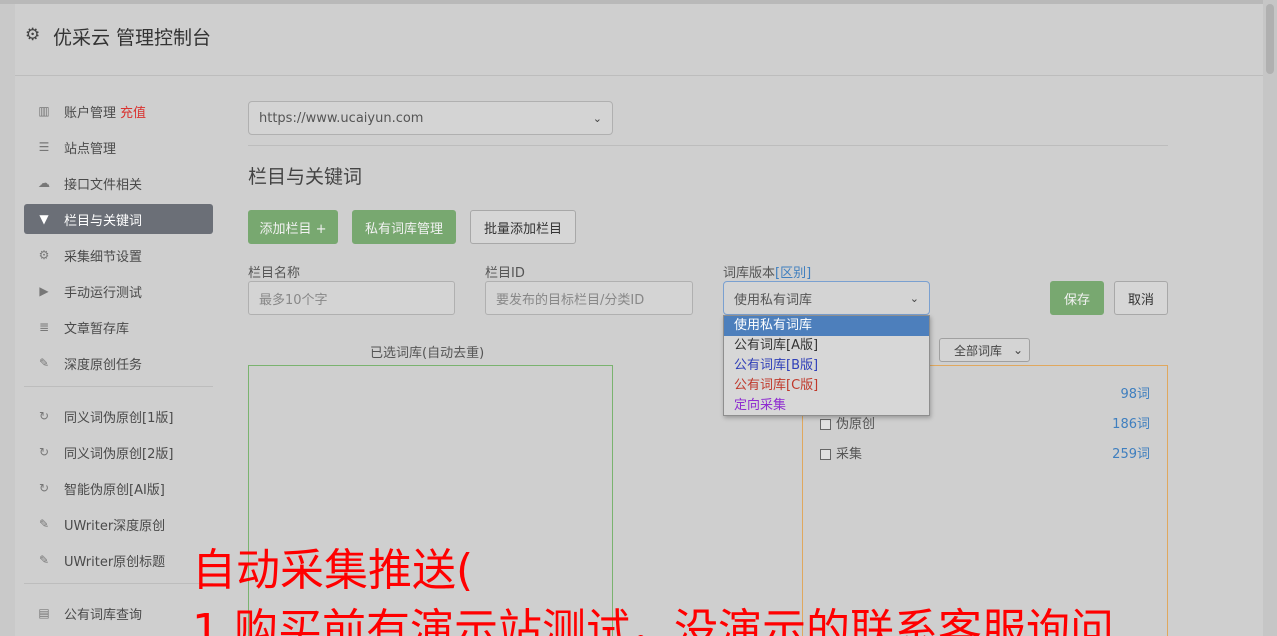  I want to click on sidebar-item-synonym-v1: ↻ 同义词伪原创[1版], so click(118, 416).